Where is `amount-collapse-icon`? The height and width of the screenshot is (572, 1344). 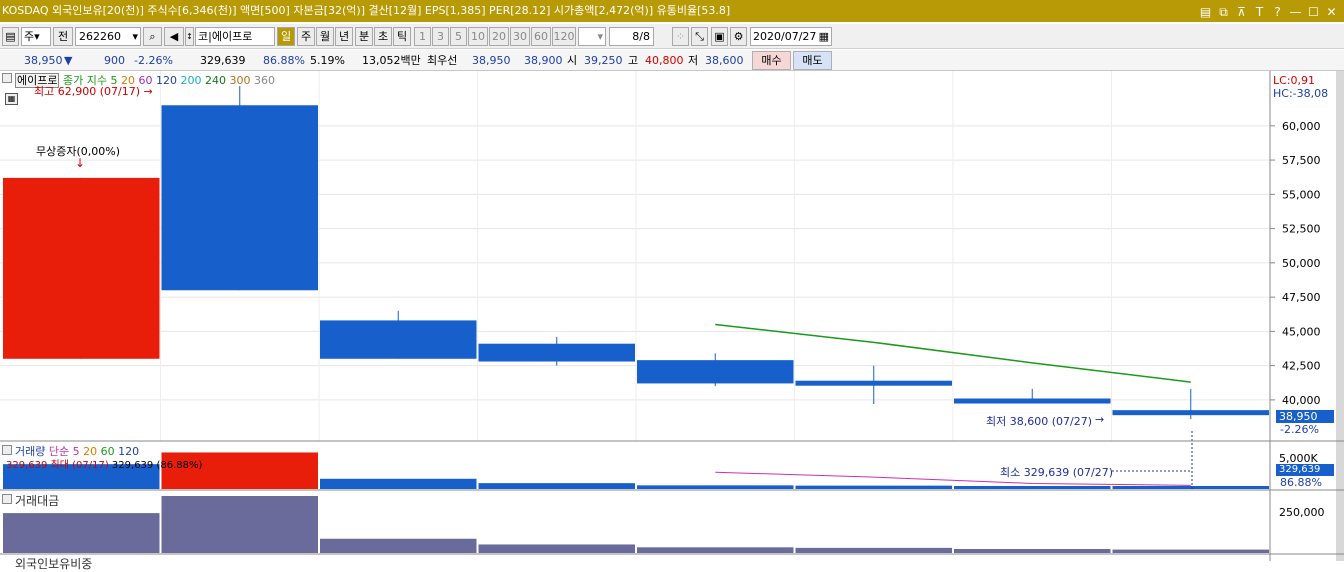 amount-collapse-icon is located at coordinates (7, 499).